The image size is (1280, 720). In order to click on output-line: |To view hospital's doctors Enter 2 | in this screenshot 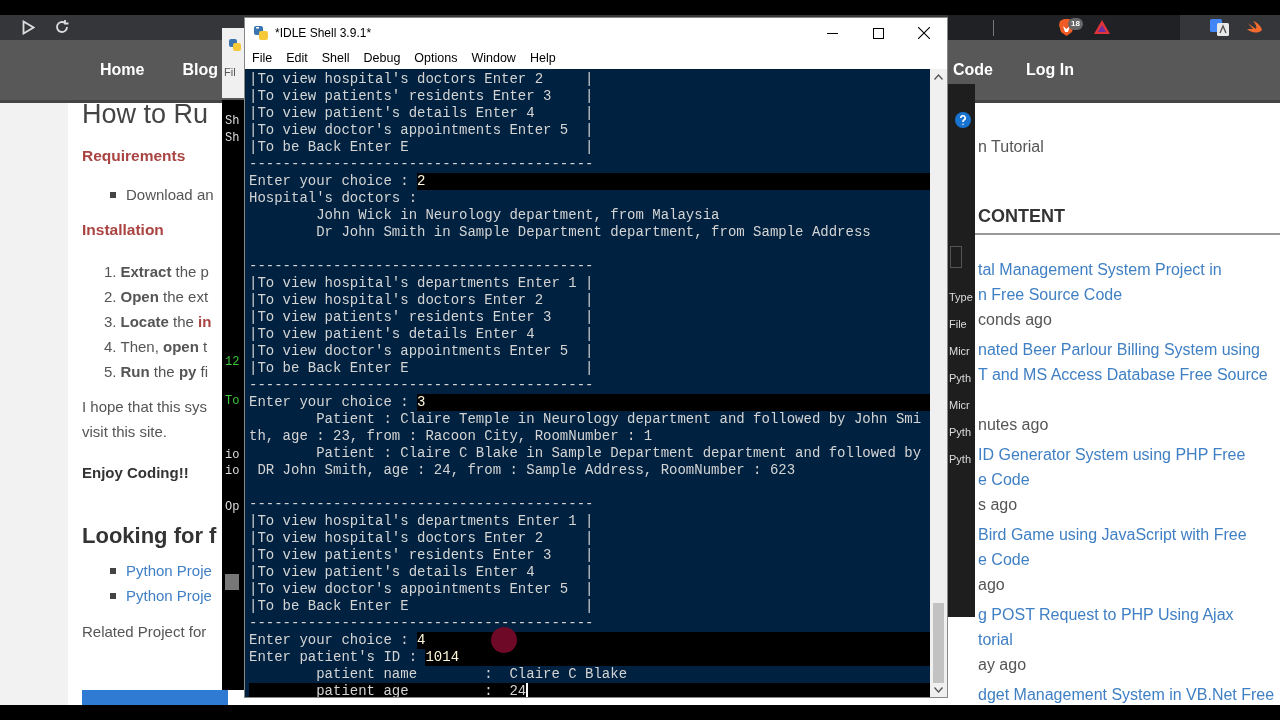, I will do `click(421, 79)`.